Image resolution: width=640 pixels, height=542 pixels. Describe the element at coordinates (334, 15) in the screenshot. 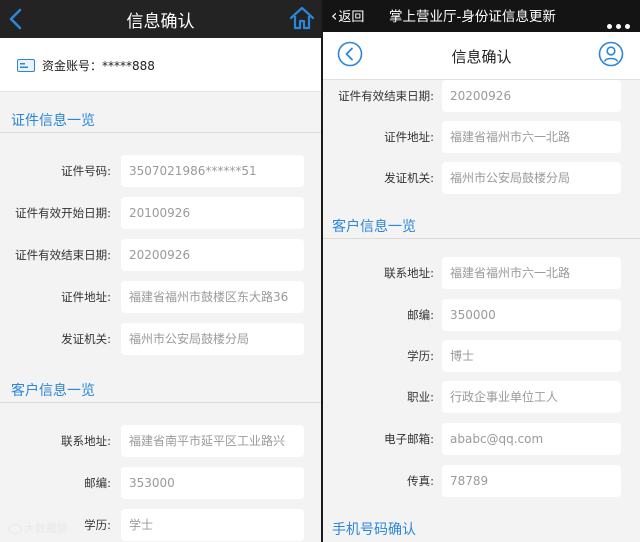

I see `back-chevron-icon: ‹` at that location.